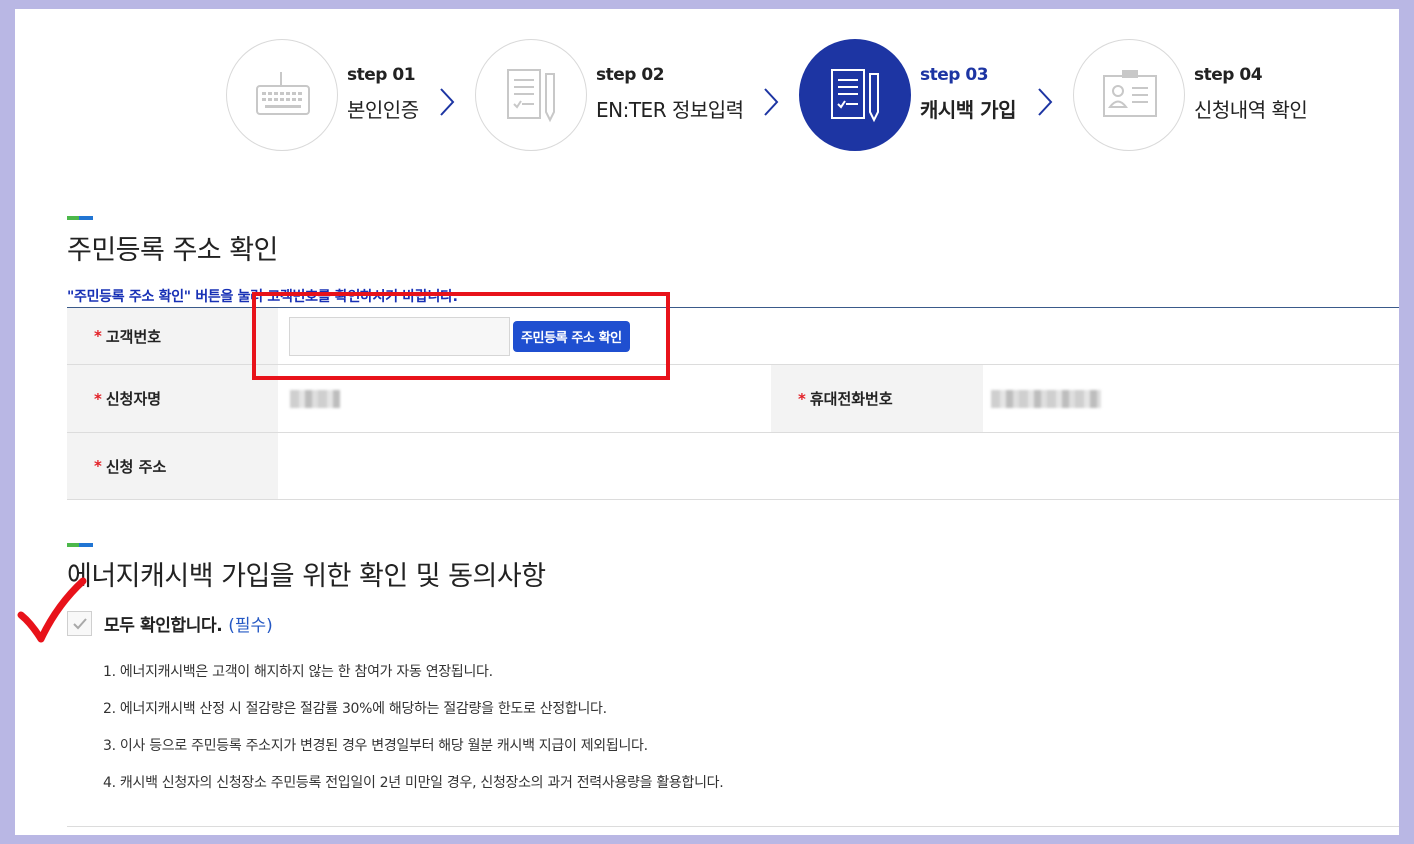 The height and width of the screenshot is (844, 1414). Describe the element at coordinates (1228, 75) in the screenshot. I see `step-4-number: step 04` at that location.